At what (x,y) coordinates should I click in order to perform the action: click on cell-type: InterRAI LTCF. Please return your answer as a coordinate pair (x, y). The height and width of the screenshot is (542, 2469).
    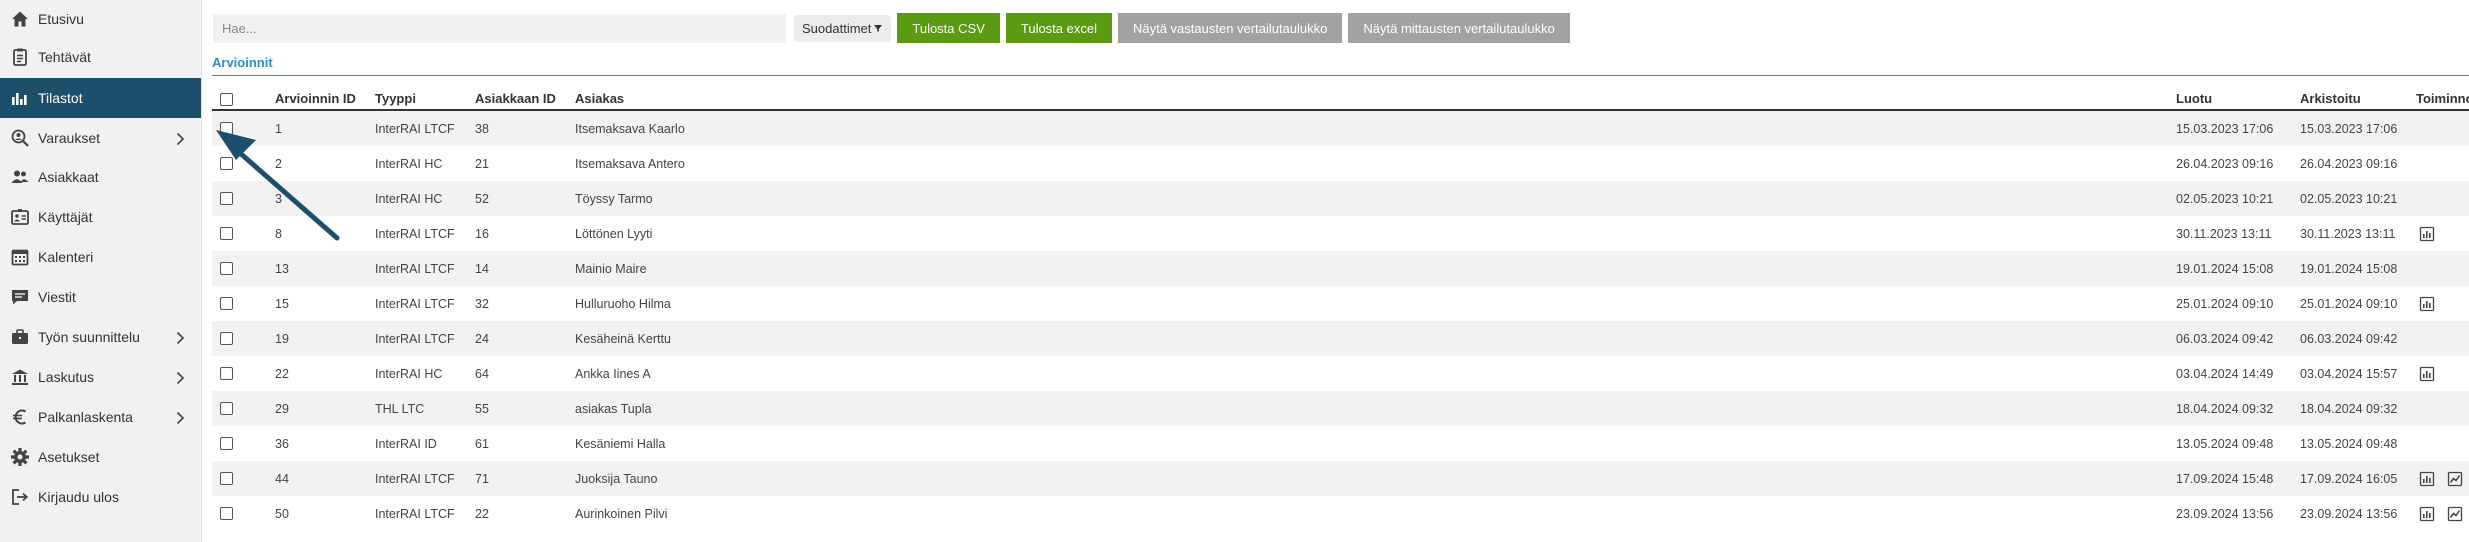
    Looking at the image, I should click on (415, 303).